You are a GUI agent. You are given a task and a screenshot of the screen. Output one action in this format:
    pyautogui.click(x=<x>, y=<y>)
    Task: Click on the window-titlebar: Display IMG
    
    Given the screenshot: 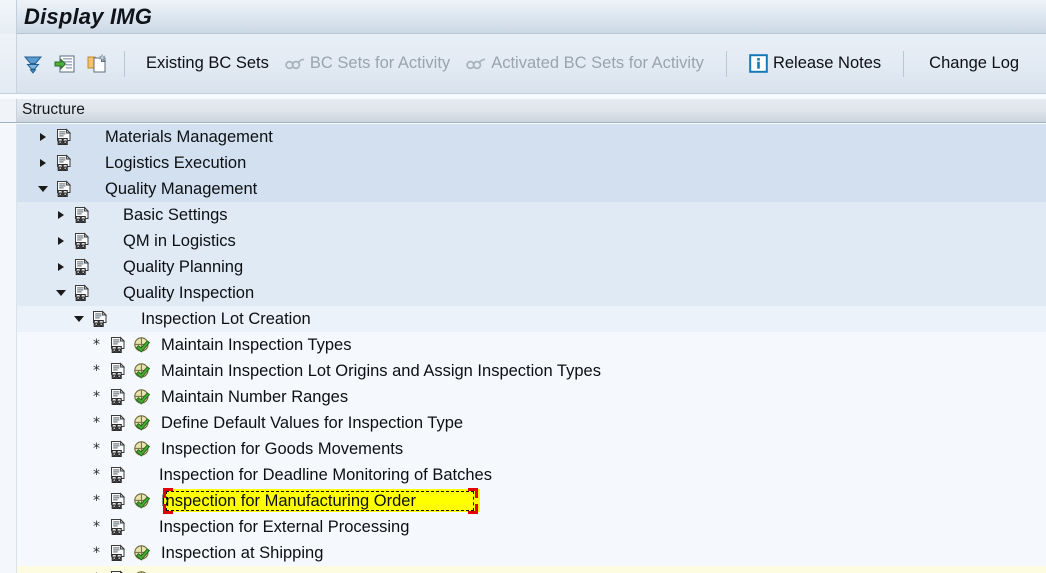 What is the action you would take?
    pyautogui.click(x=523, y=17)
    